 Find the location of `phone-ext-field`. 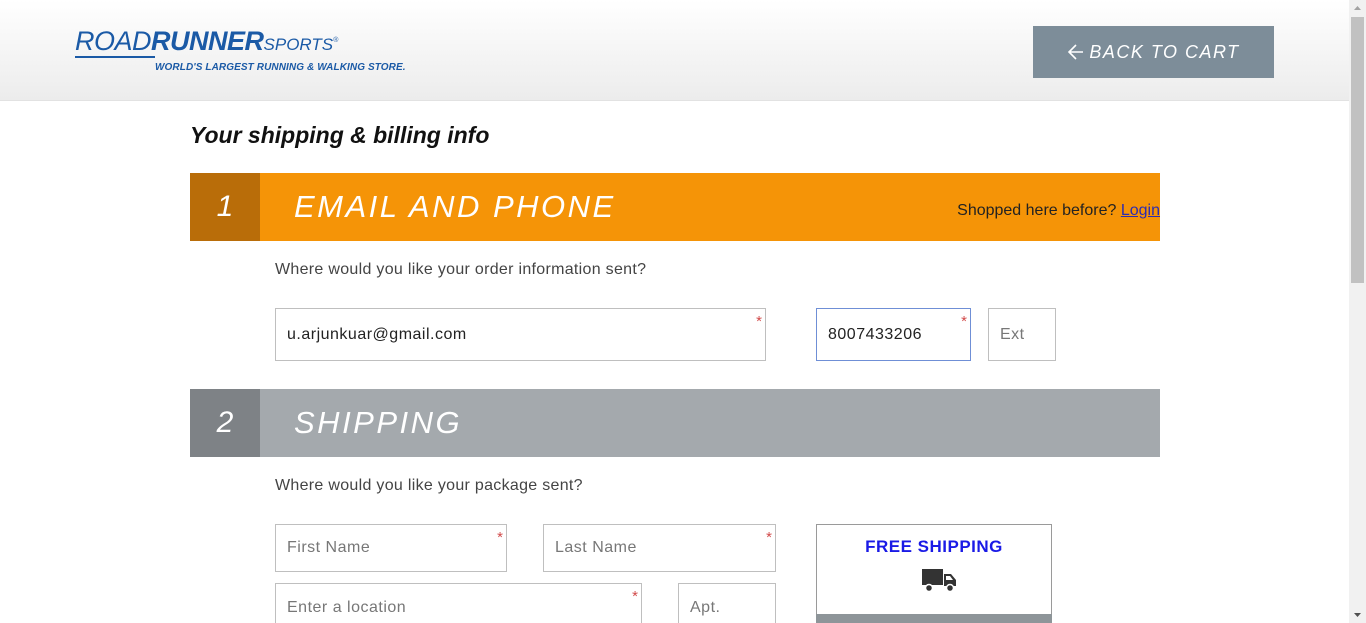

phone-ext-field is located at coordinates (1022, 334).